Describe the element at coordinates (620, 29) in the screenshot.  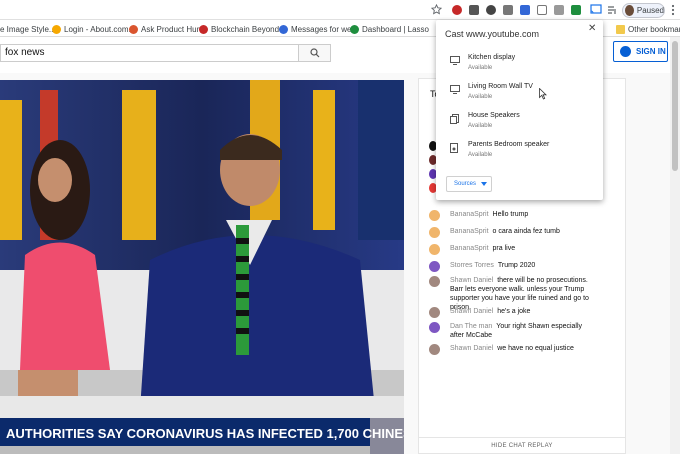
I see `folder-icon` at that location.